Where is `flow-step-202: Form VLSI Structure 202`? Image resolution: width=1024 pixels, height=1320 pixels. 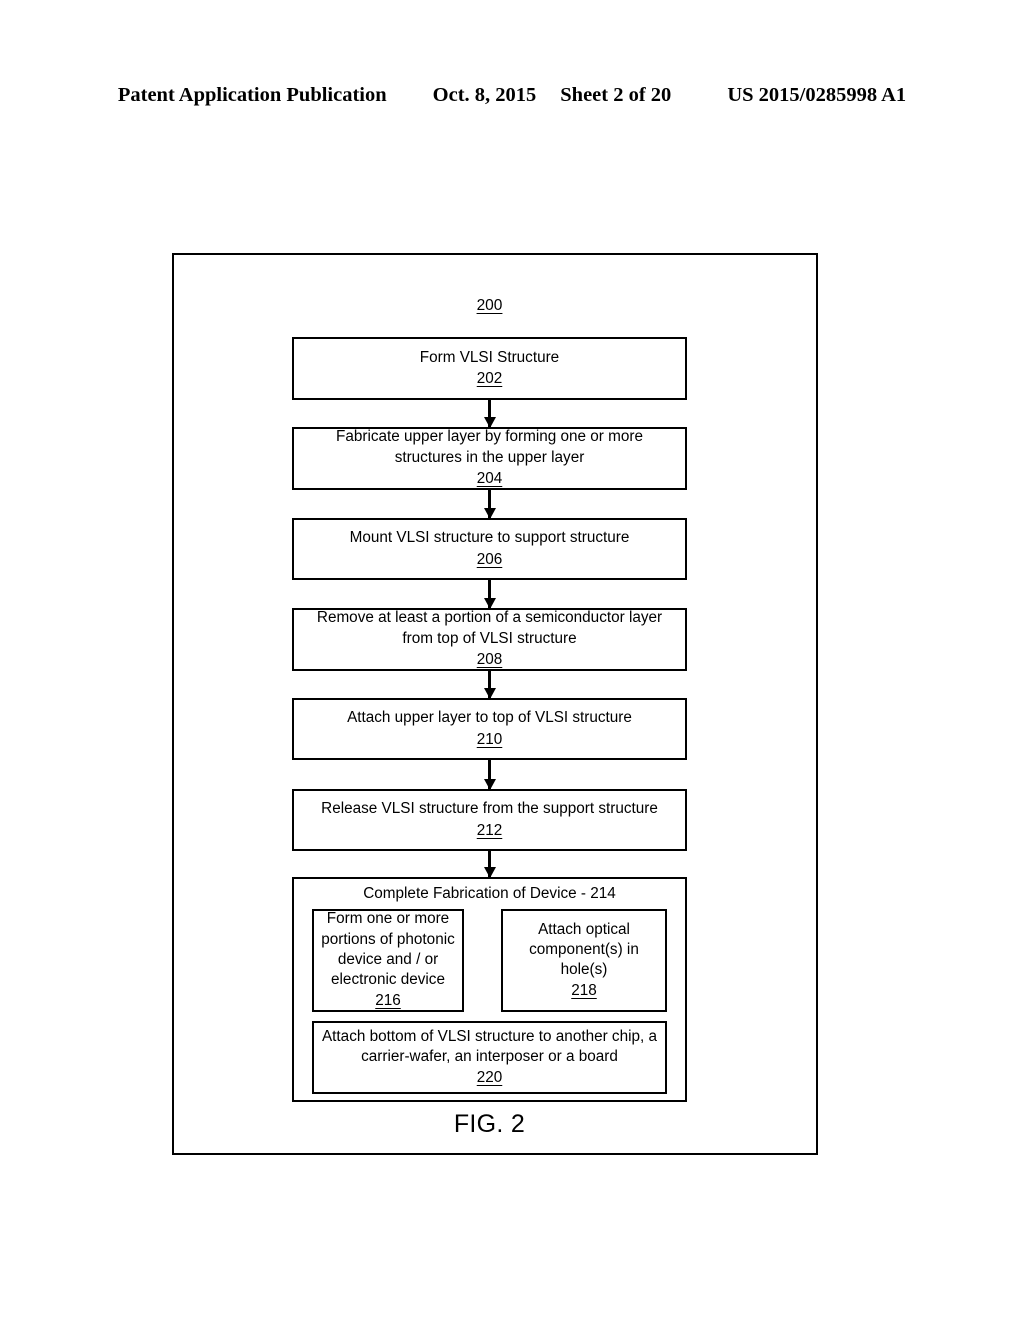 flow-step-202: Form VLSI Structure 202 is located at coordinates (489, 368).